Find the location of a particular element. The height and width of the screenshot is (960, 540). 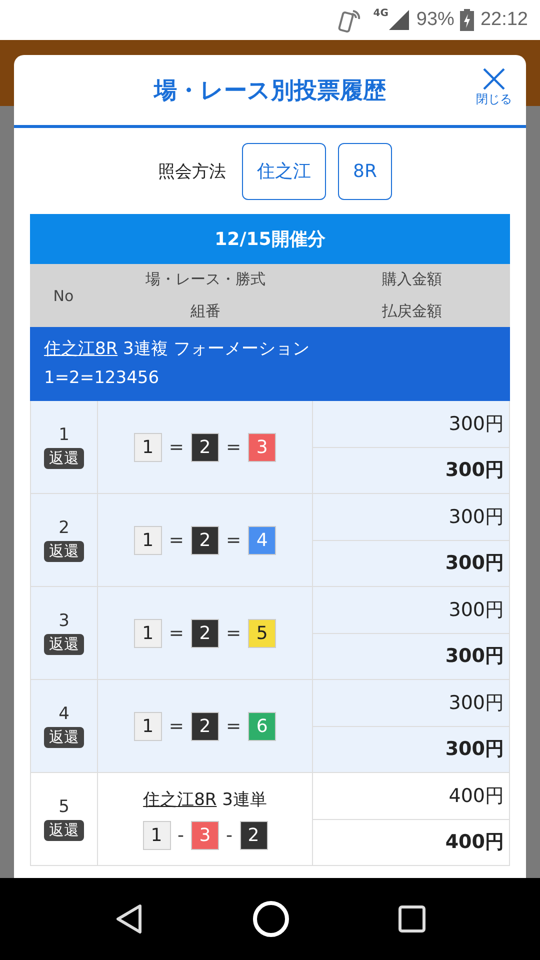

boat-number: 4 is located at coordinates (262, 540).